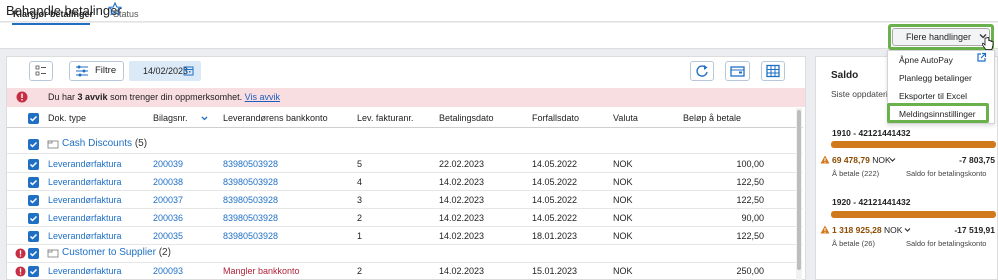 The image size is (998, 280). What do you see at coordinates (867, 230) in the screenshot?
I see `to-pay-amount: 1 318 925,28 NOK` at bounding box center [867, 230].